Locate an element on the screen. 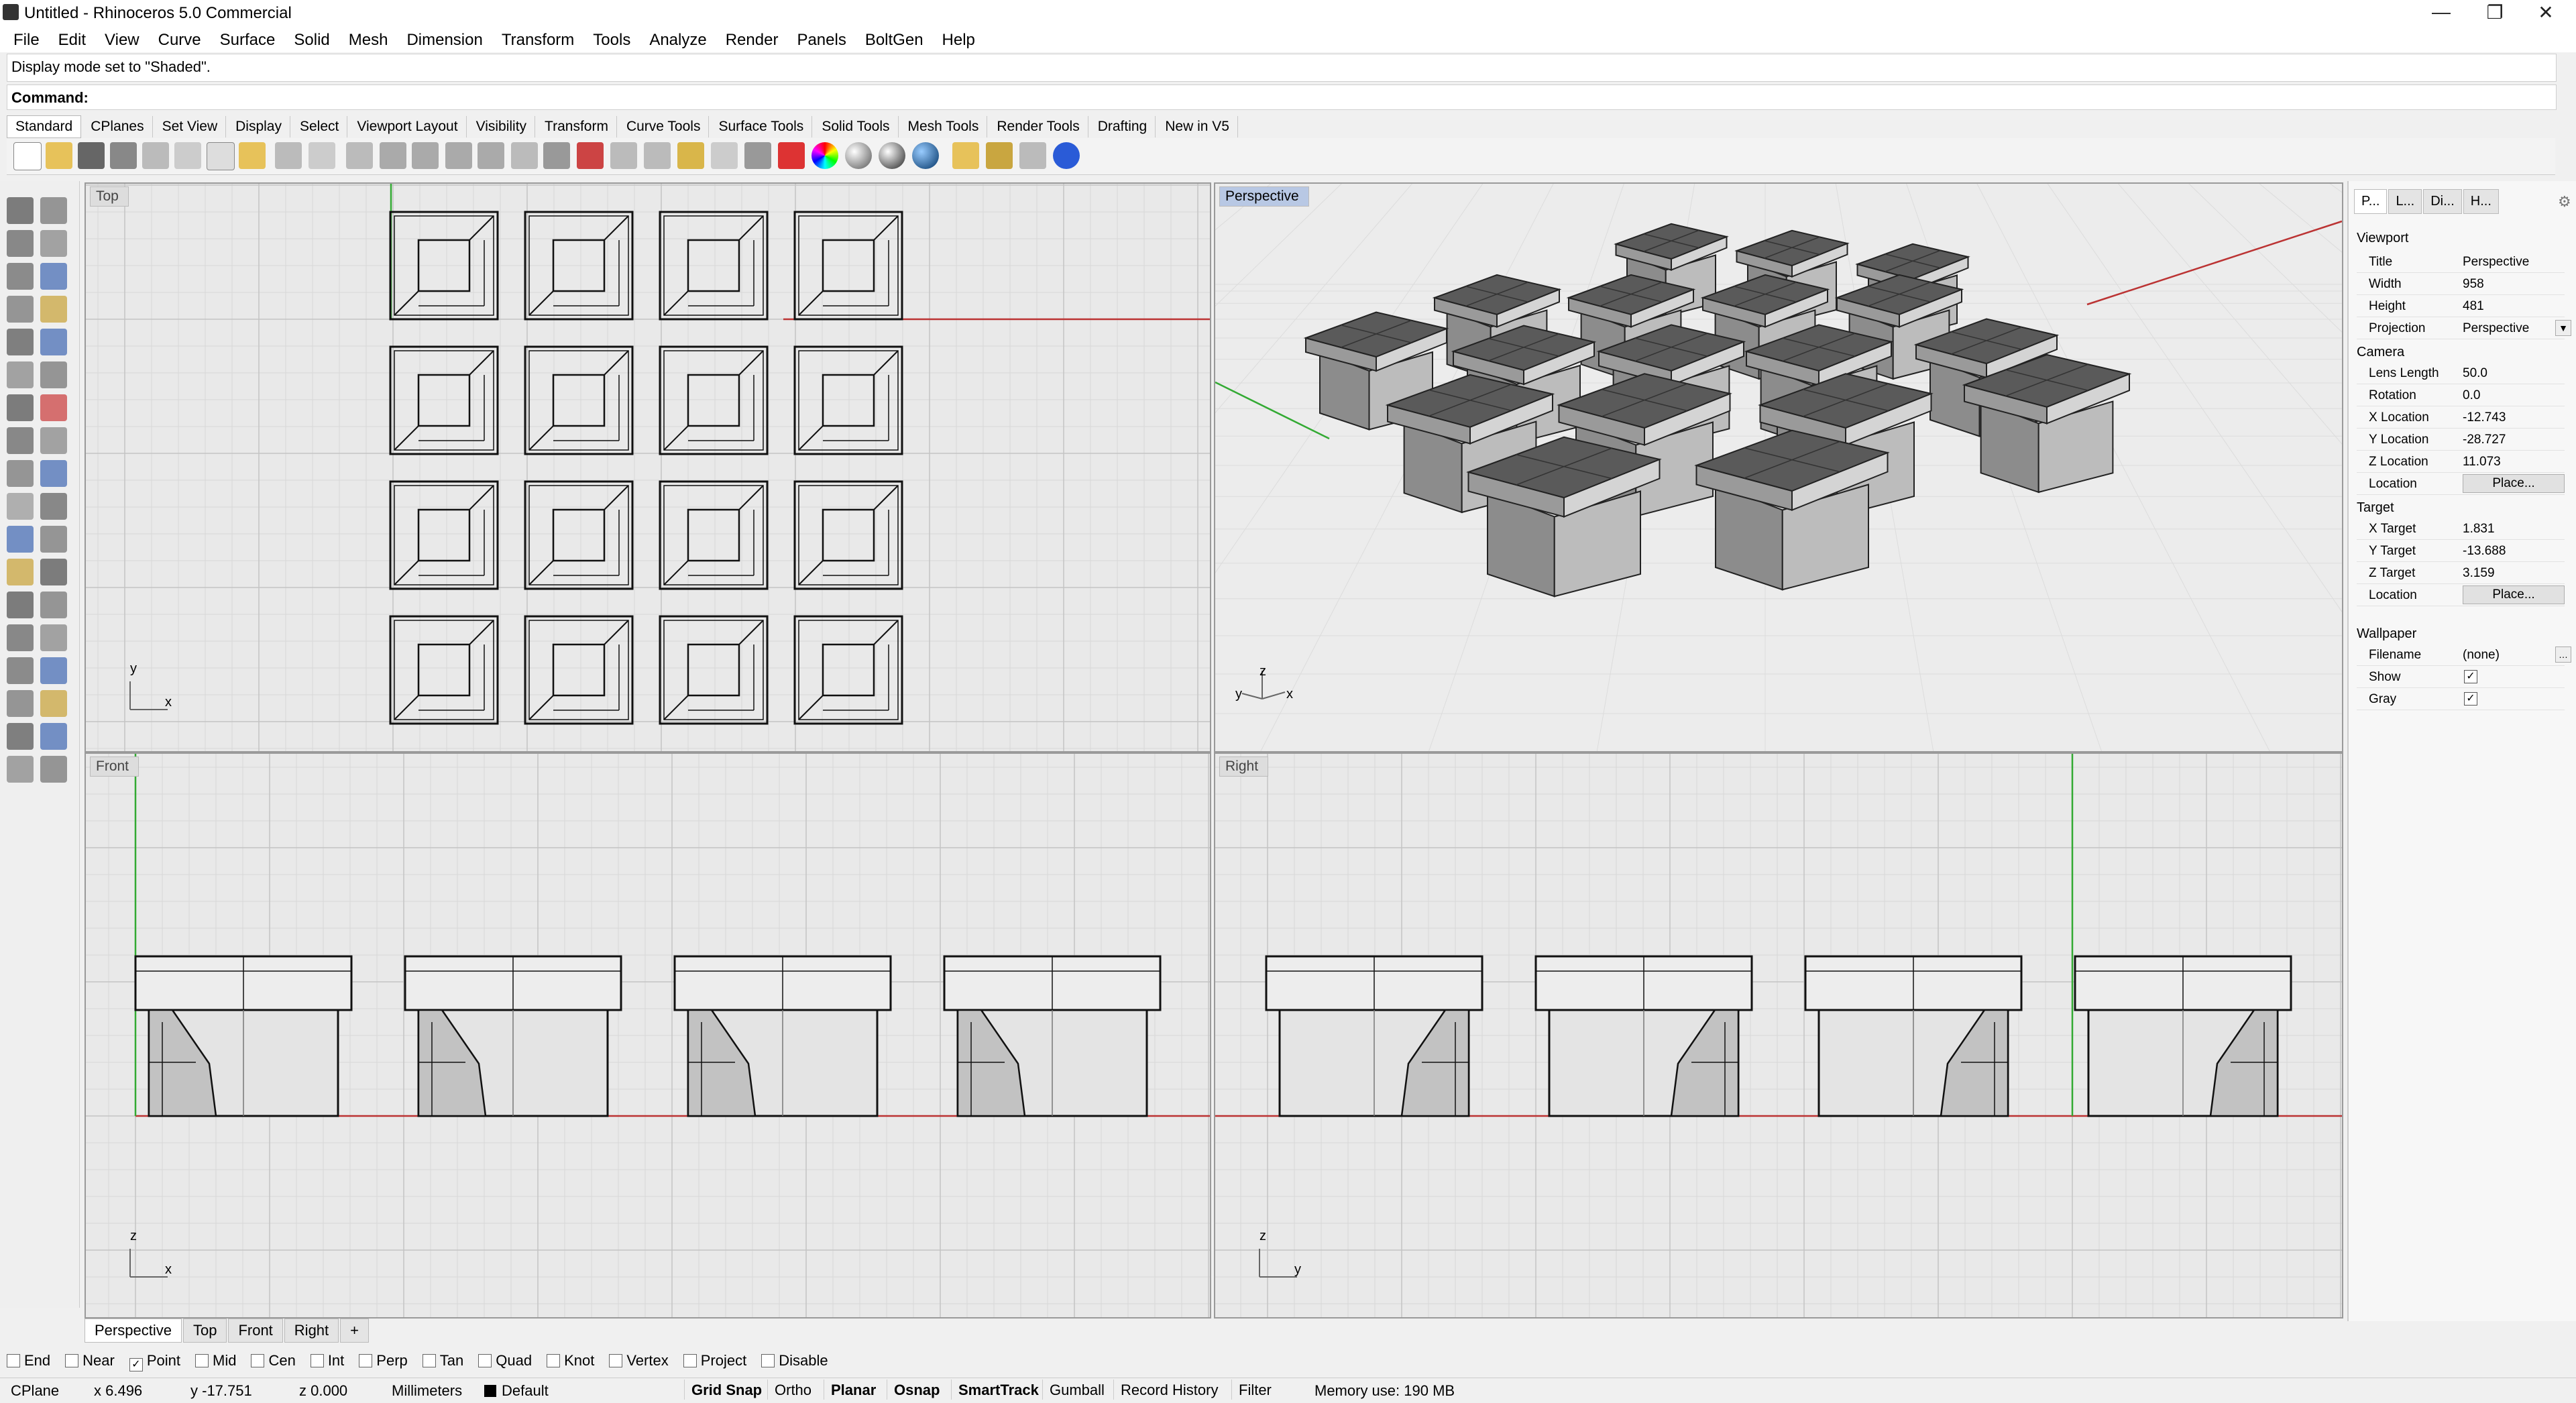 Image resolution: width=2576 pixels, height=1403 pixels. toolbar-tab-surface-tools: Surface Tools is located at coordinates (761, 127).